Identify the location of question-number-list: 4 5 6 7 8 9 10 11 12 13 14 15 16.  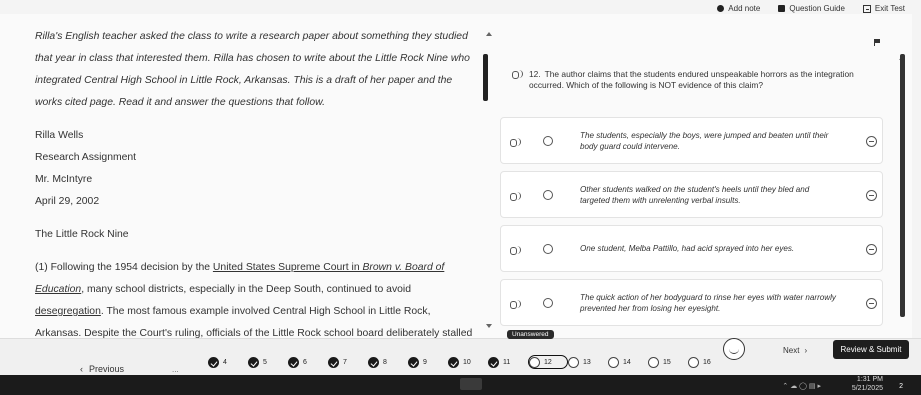
(468, 362).